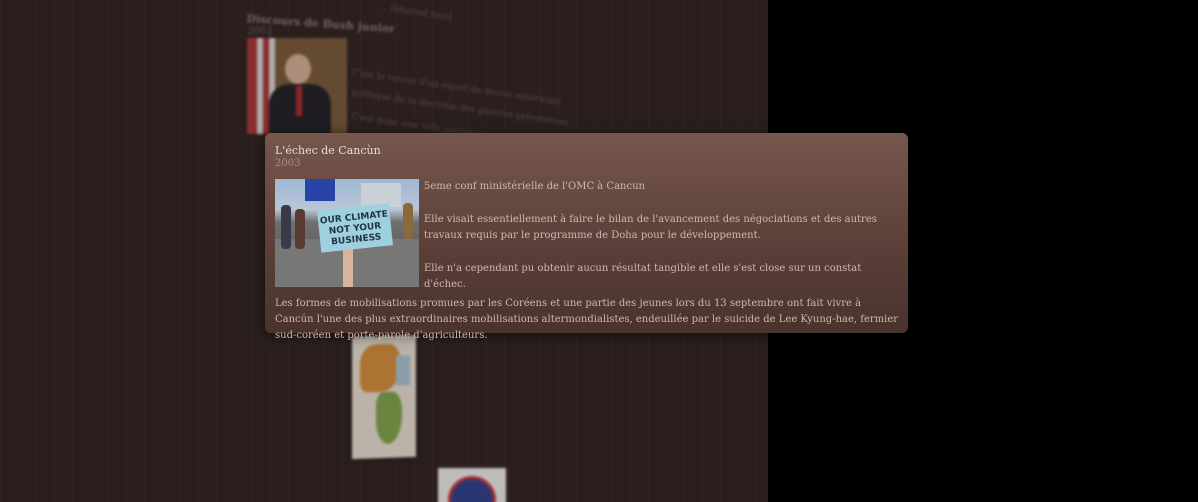 This screenshot has width=1198, height=502. I want to click on background-top-text: ... [blurred text], so click(415, 13).